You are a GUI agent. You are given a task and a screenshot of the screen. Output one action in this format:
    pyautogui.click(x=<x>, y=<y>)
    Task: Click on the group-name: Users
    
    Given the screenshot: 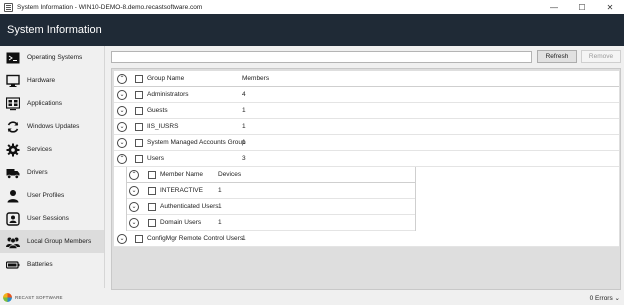 What is the action you would take?
    pyautogui.click(x=155, y=158)
    